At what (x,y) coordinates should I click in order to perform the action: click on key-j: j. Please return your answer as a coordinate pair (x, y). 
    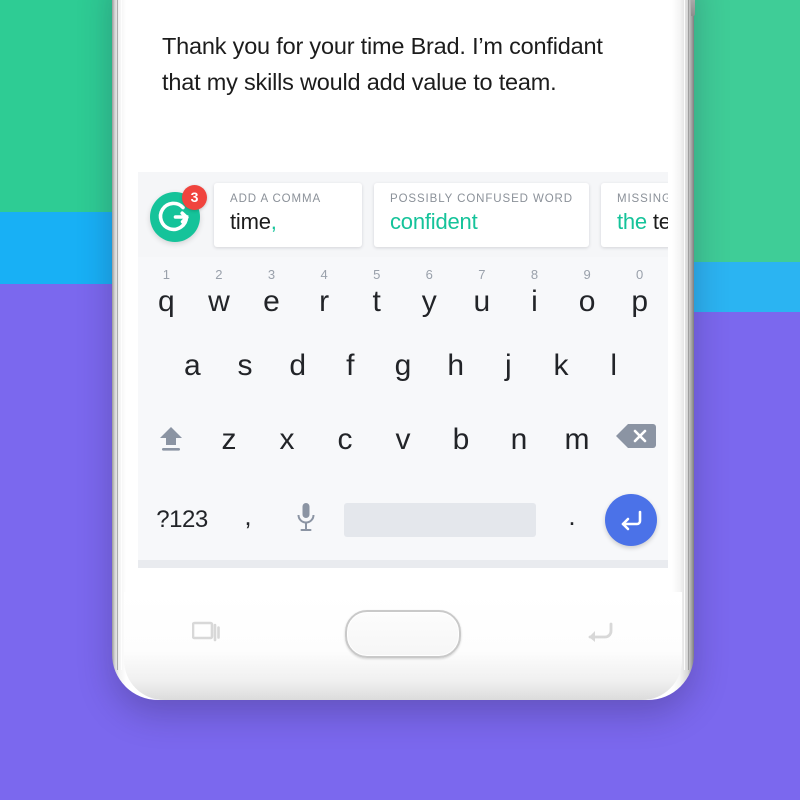
    Looking at the image, I should click on (508, 372).